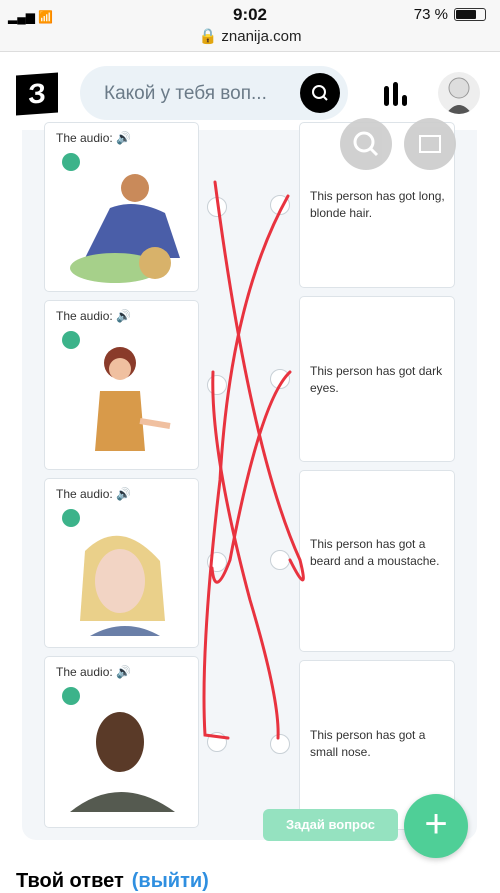 Image resolution: width=500 pixels, height=893 pixels. Describe the element at coordinates (261, 36) in the screenshot. I see `url-text: znanija.com` at that location.